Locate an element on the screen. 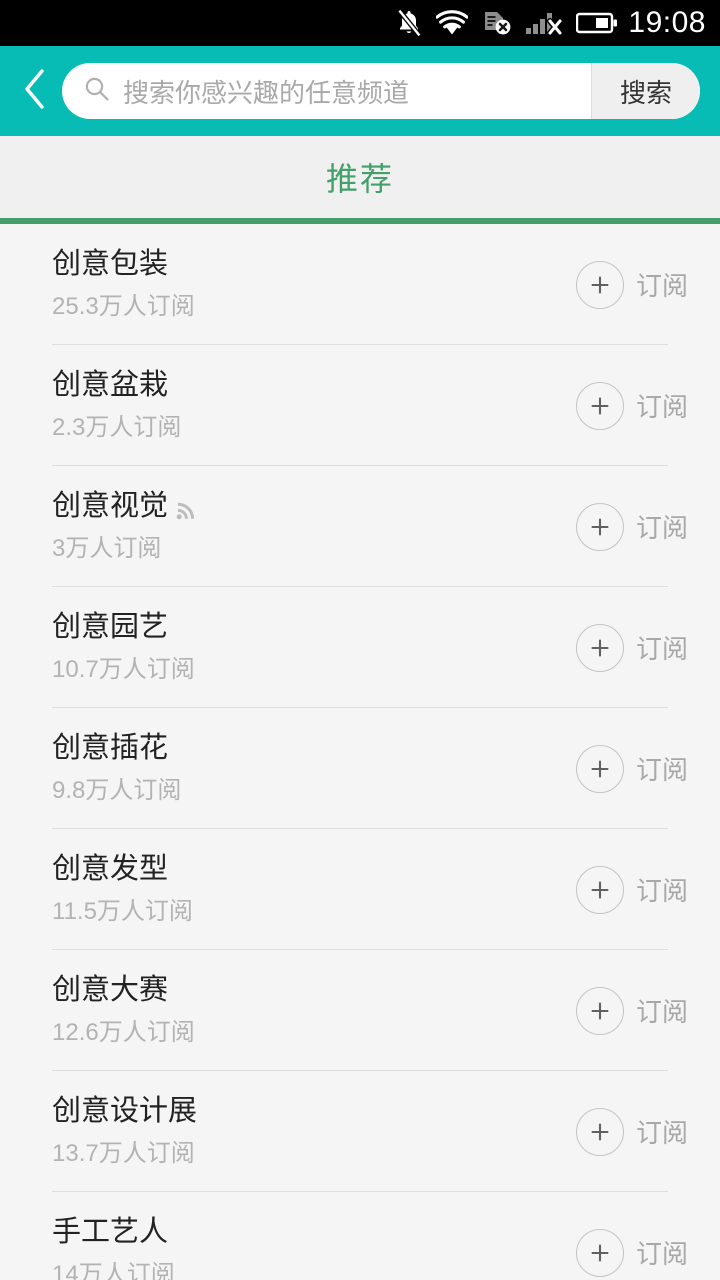 Image resolution: width=720 pixels, height=1280 pixels. subscriber-count: 25.3万人订阅 is located at coordinates (123, 306).